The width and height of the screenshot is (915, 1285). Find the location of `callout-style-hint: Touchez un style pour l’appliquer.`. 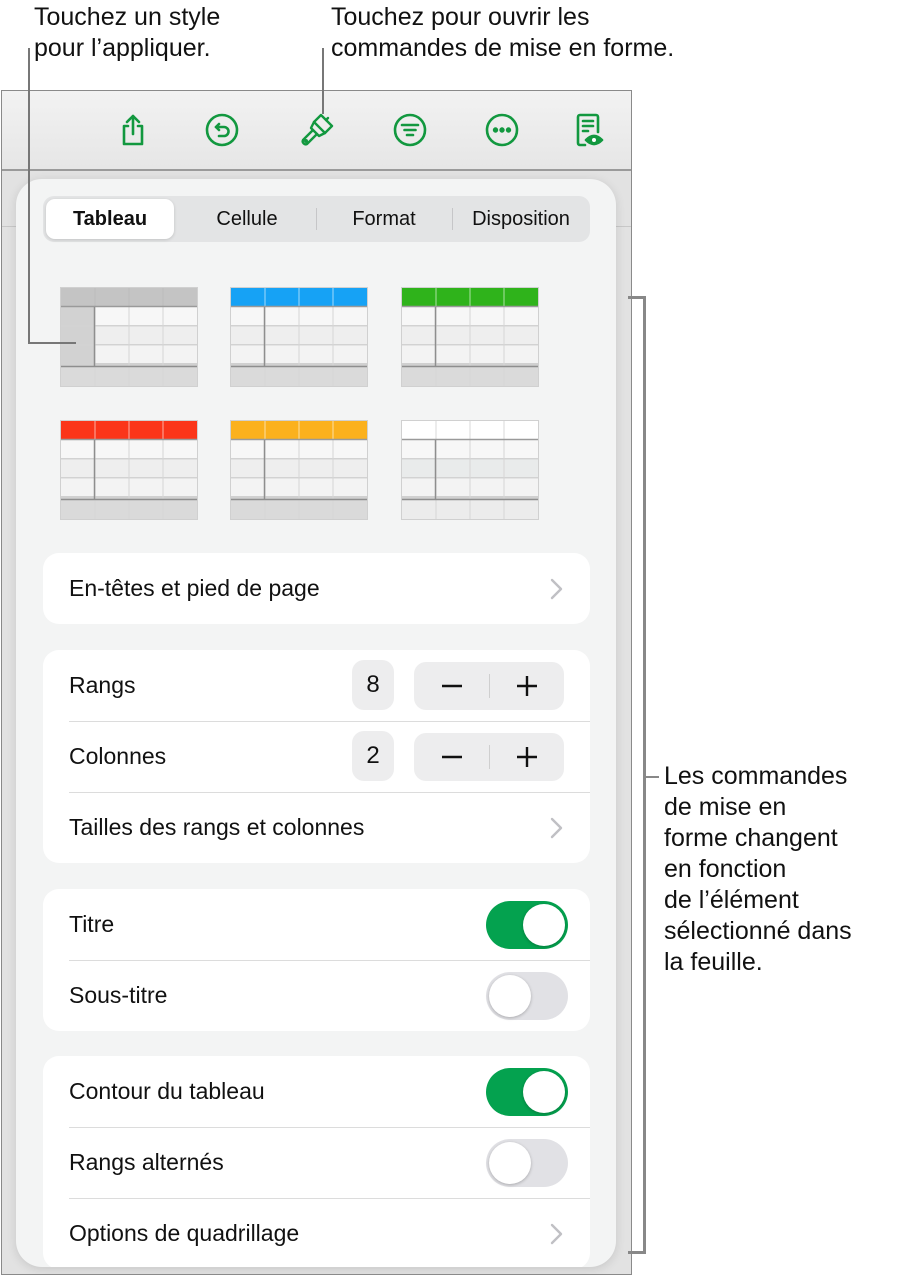

callout-style-hint: Touchez un style pour l’appliquer. is located at coordinates (127, 32).